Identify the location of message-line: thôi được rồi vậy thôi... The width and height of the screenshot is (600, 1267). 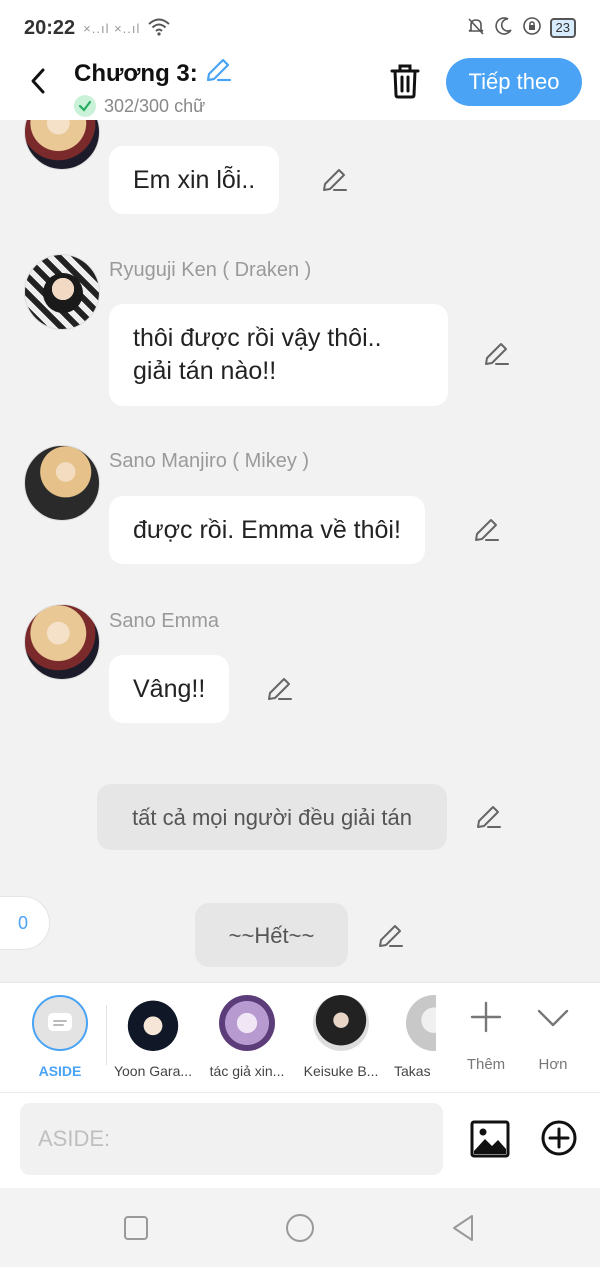
(257, 338).